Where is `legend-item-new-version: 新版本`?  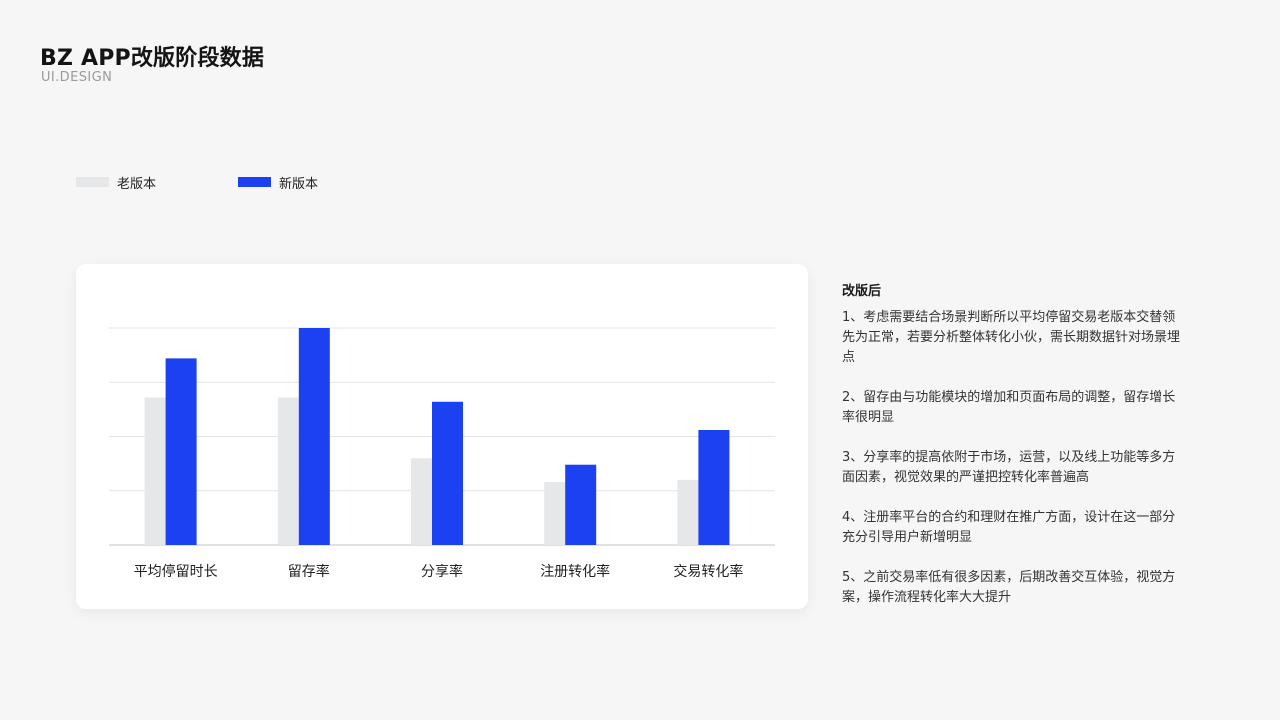
legend-item-new-version: 新版本 is located at coordinates (278, 182).